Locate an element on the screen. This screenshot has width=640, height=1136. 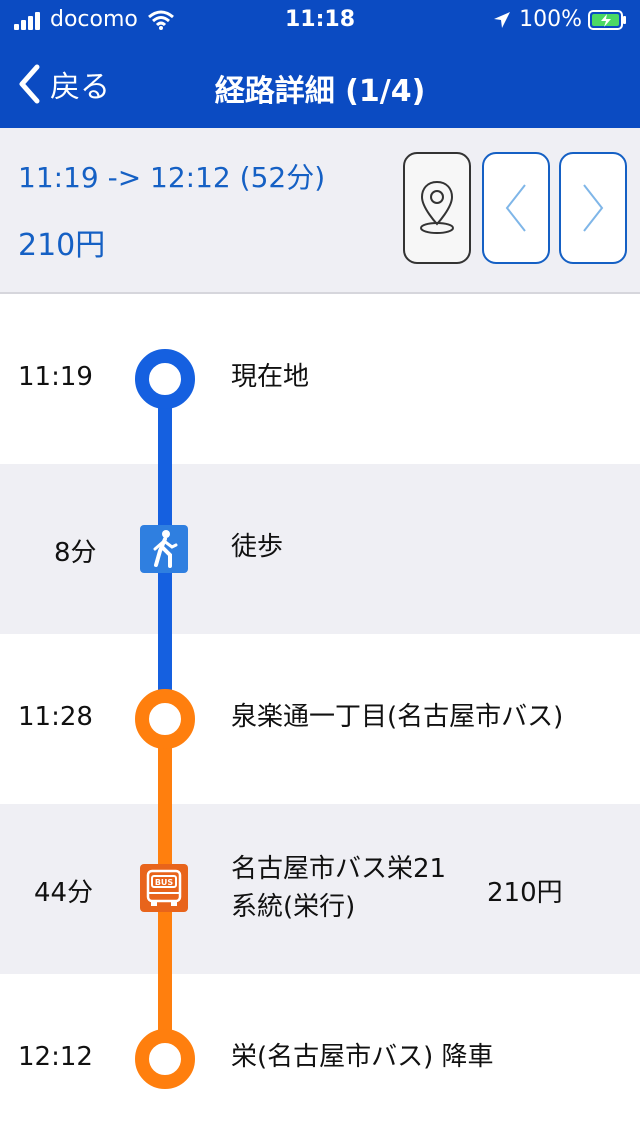
timeline-stop-row: 11:28 泉楽通一丁目(名古屋市バス) is located at coordinates (320, 719).